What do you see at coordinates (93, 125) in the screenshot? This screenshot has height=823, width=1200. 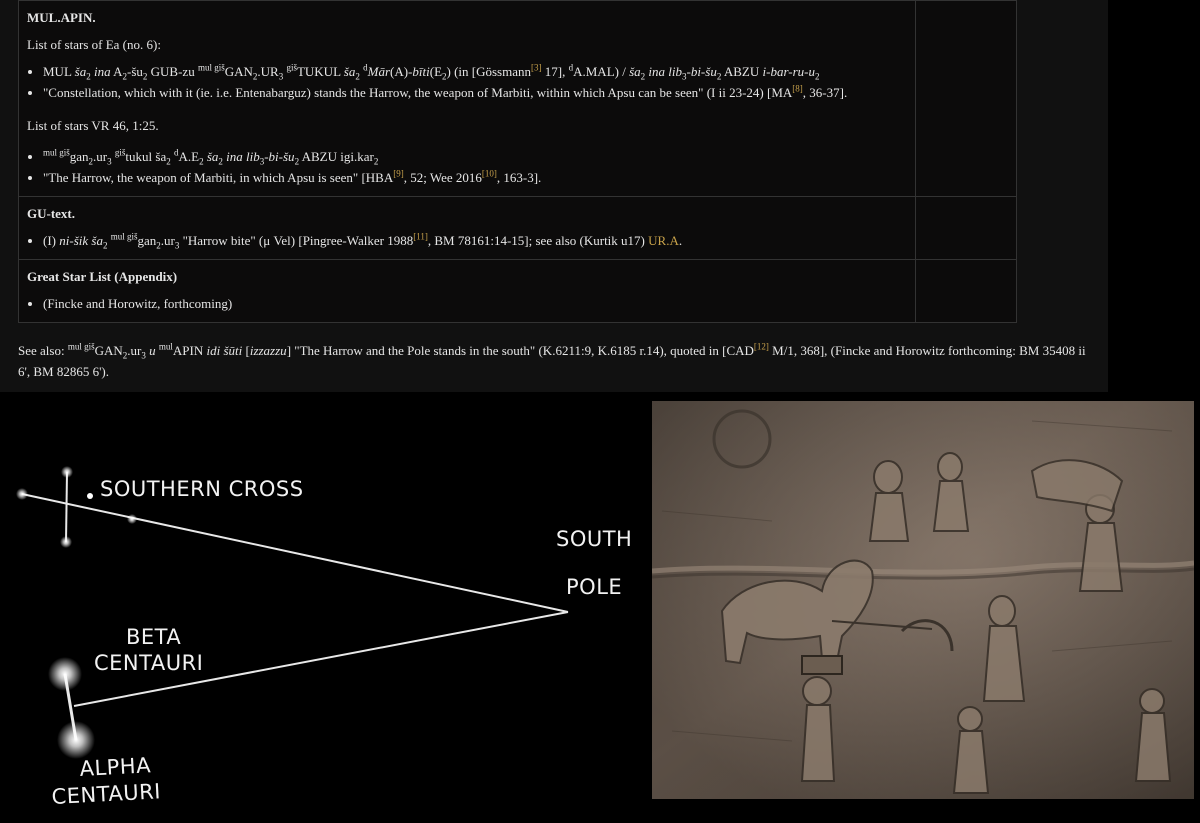 I see `vr46-intro: List of stars VR 46, 1:25.` at bounding box center [93, 125].